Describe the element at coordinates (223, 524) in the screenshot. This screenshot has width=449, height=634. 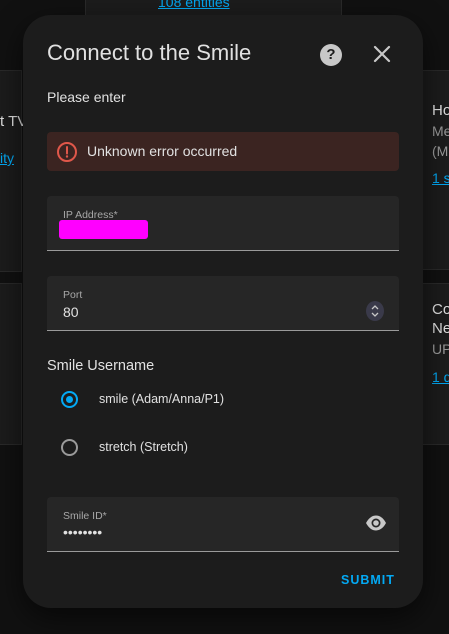
I see `smile-id-field: Smile ID* ••••••••` at that location.